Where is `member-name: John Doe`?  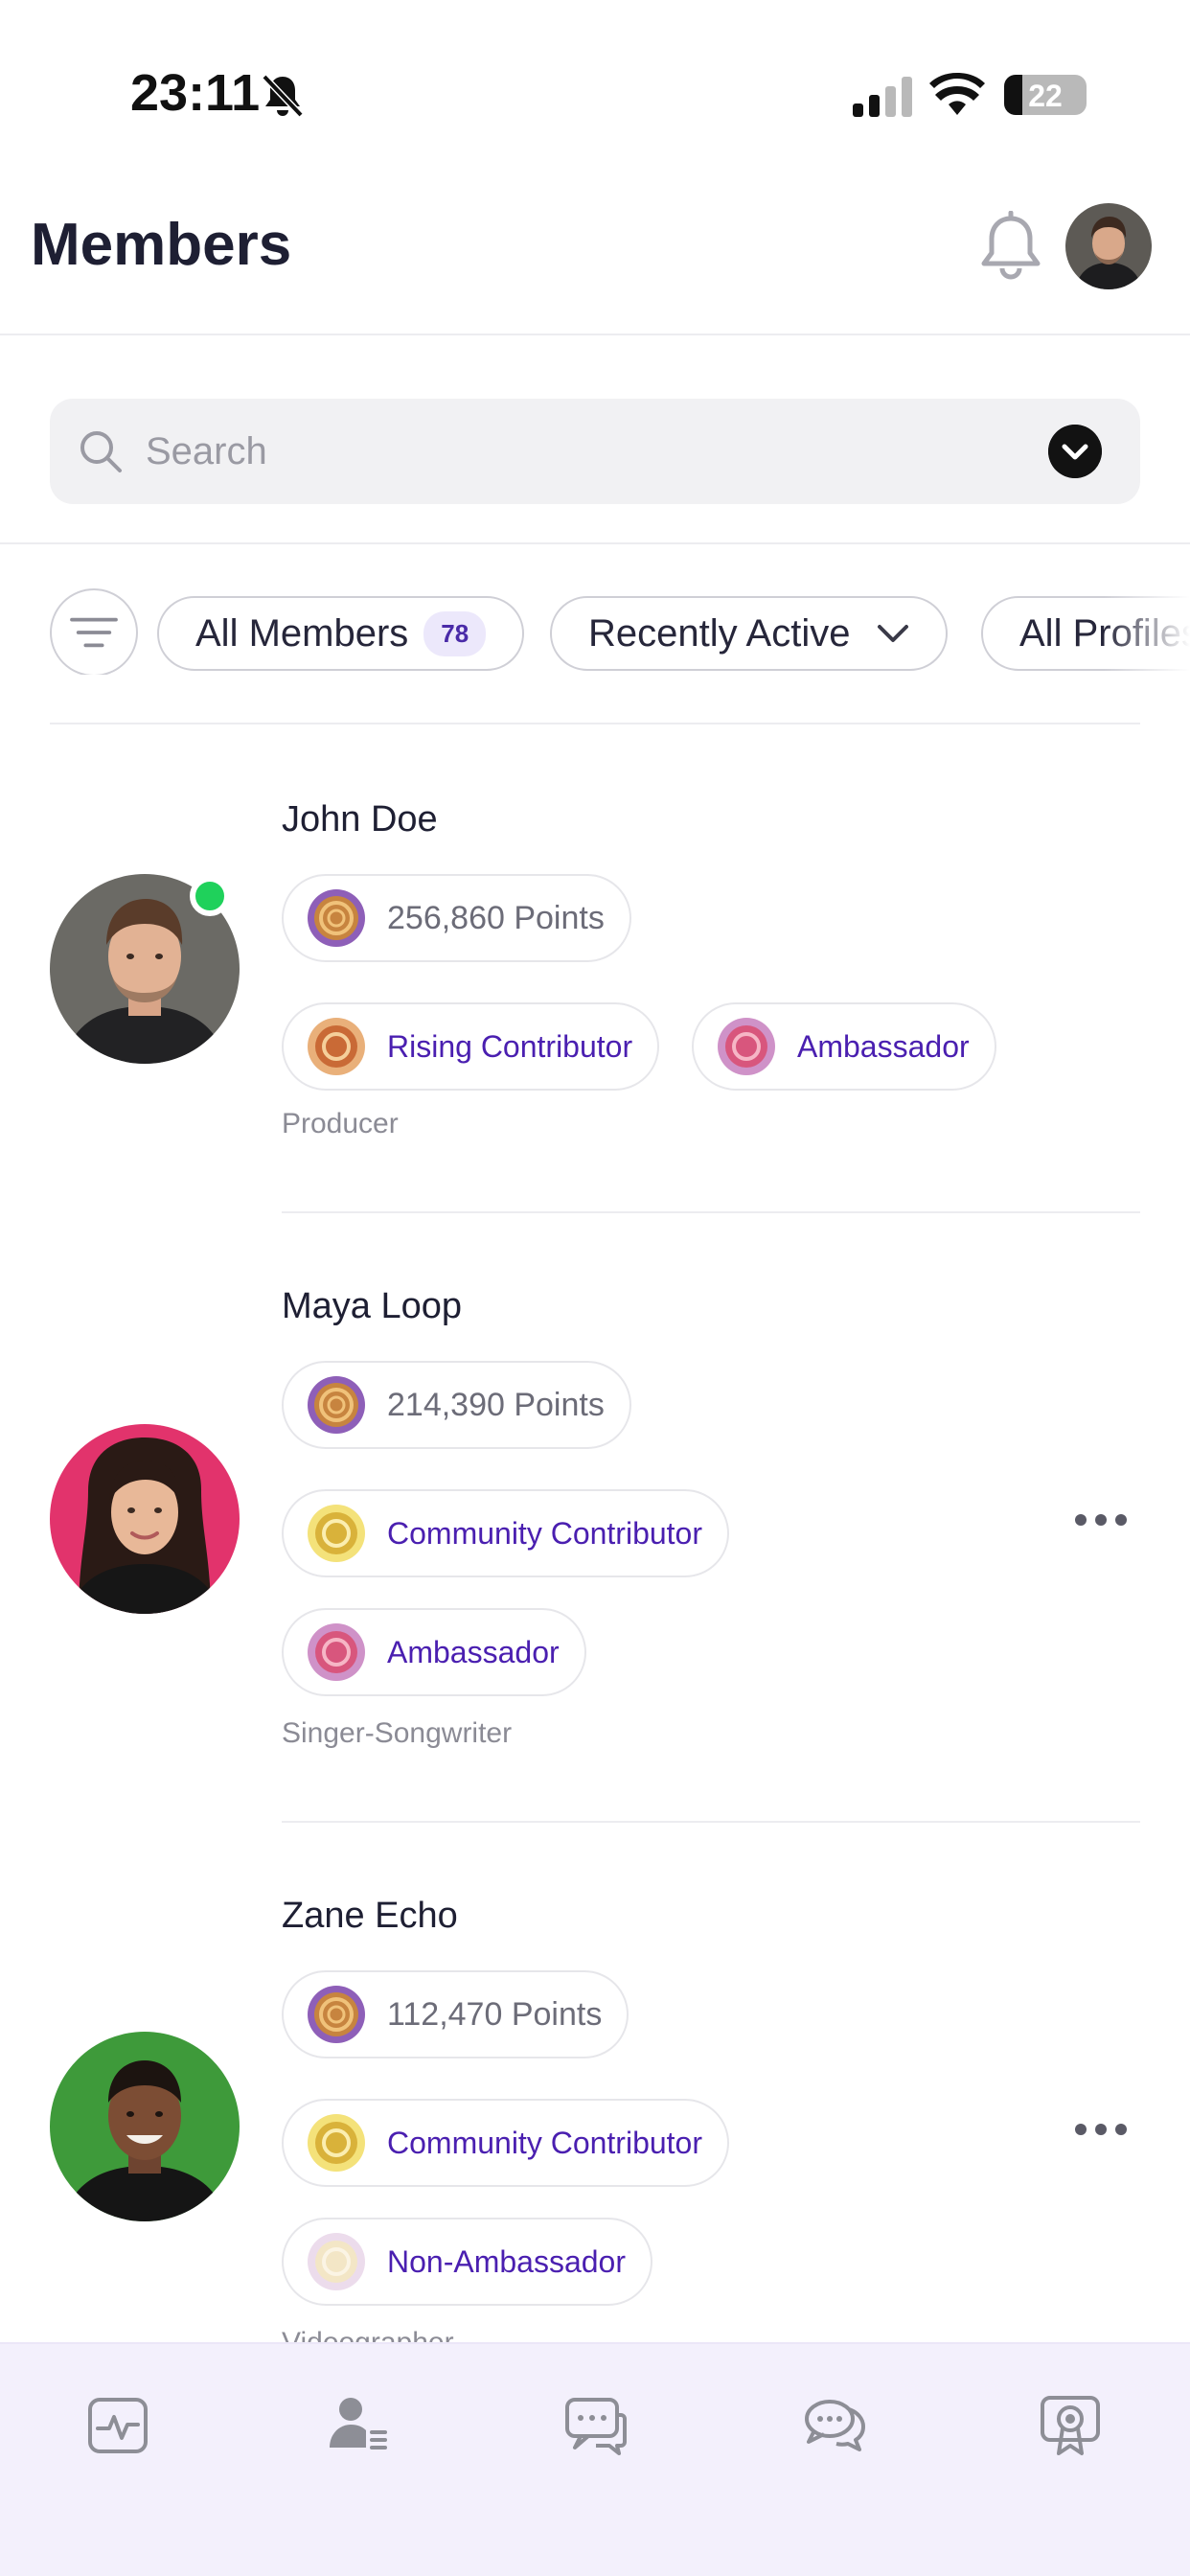 member-name: John Doe is located at coordinates (360, 819).